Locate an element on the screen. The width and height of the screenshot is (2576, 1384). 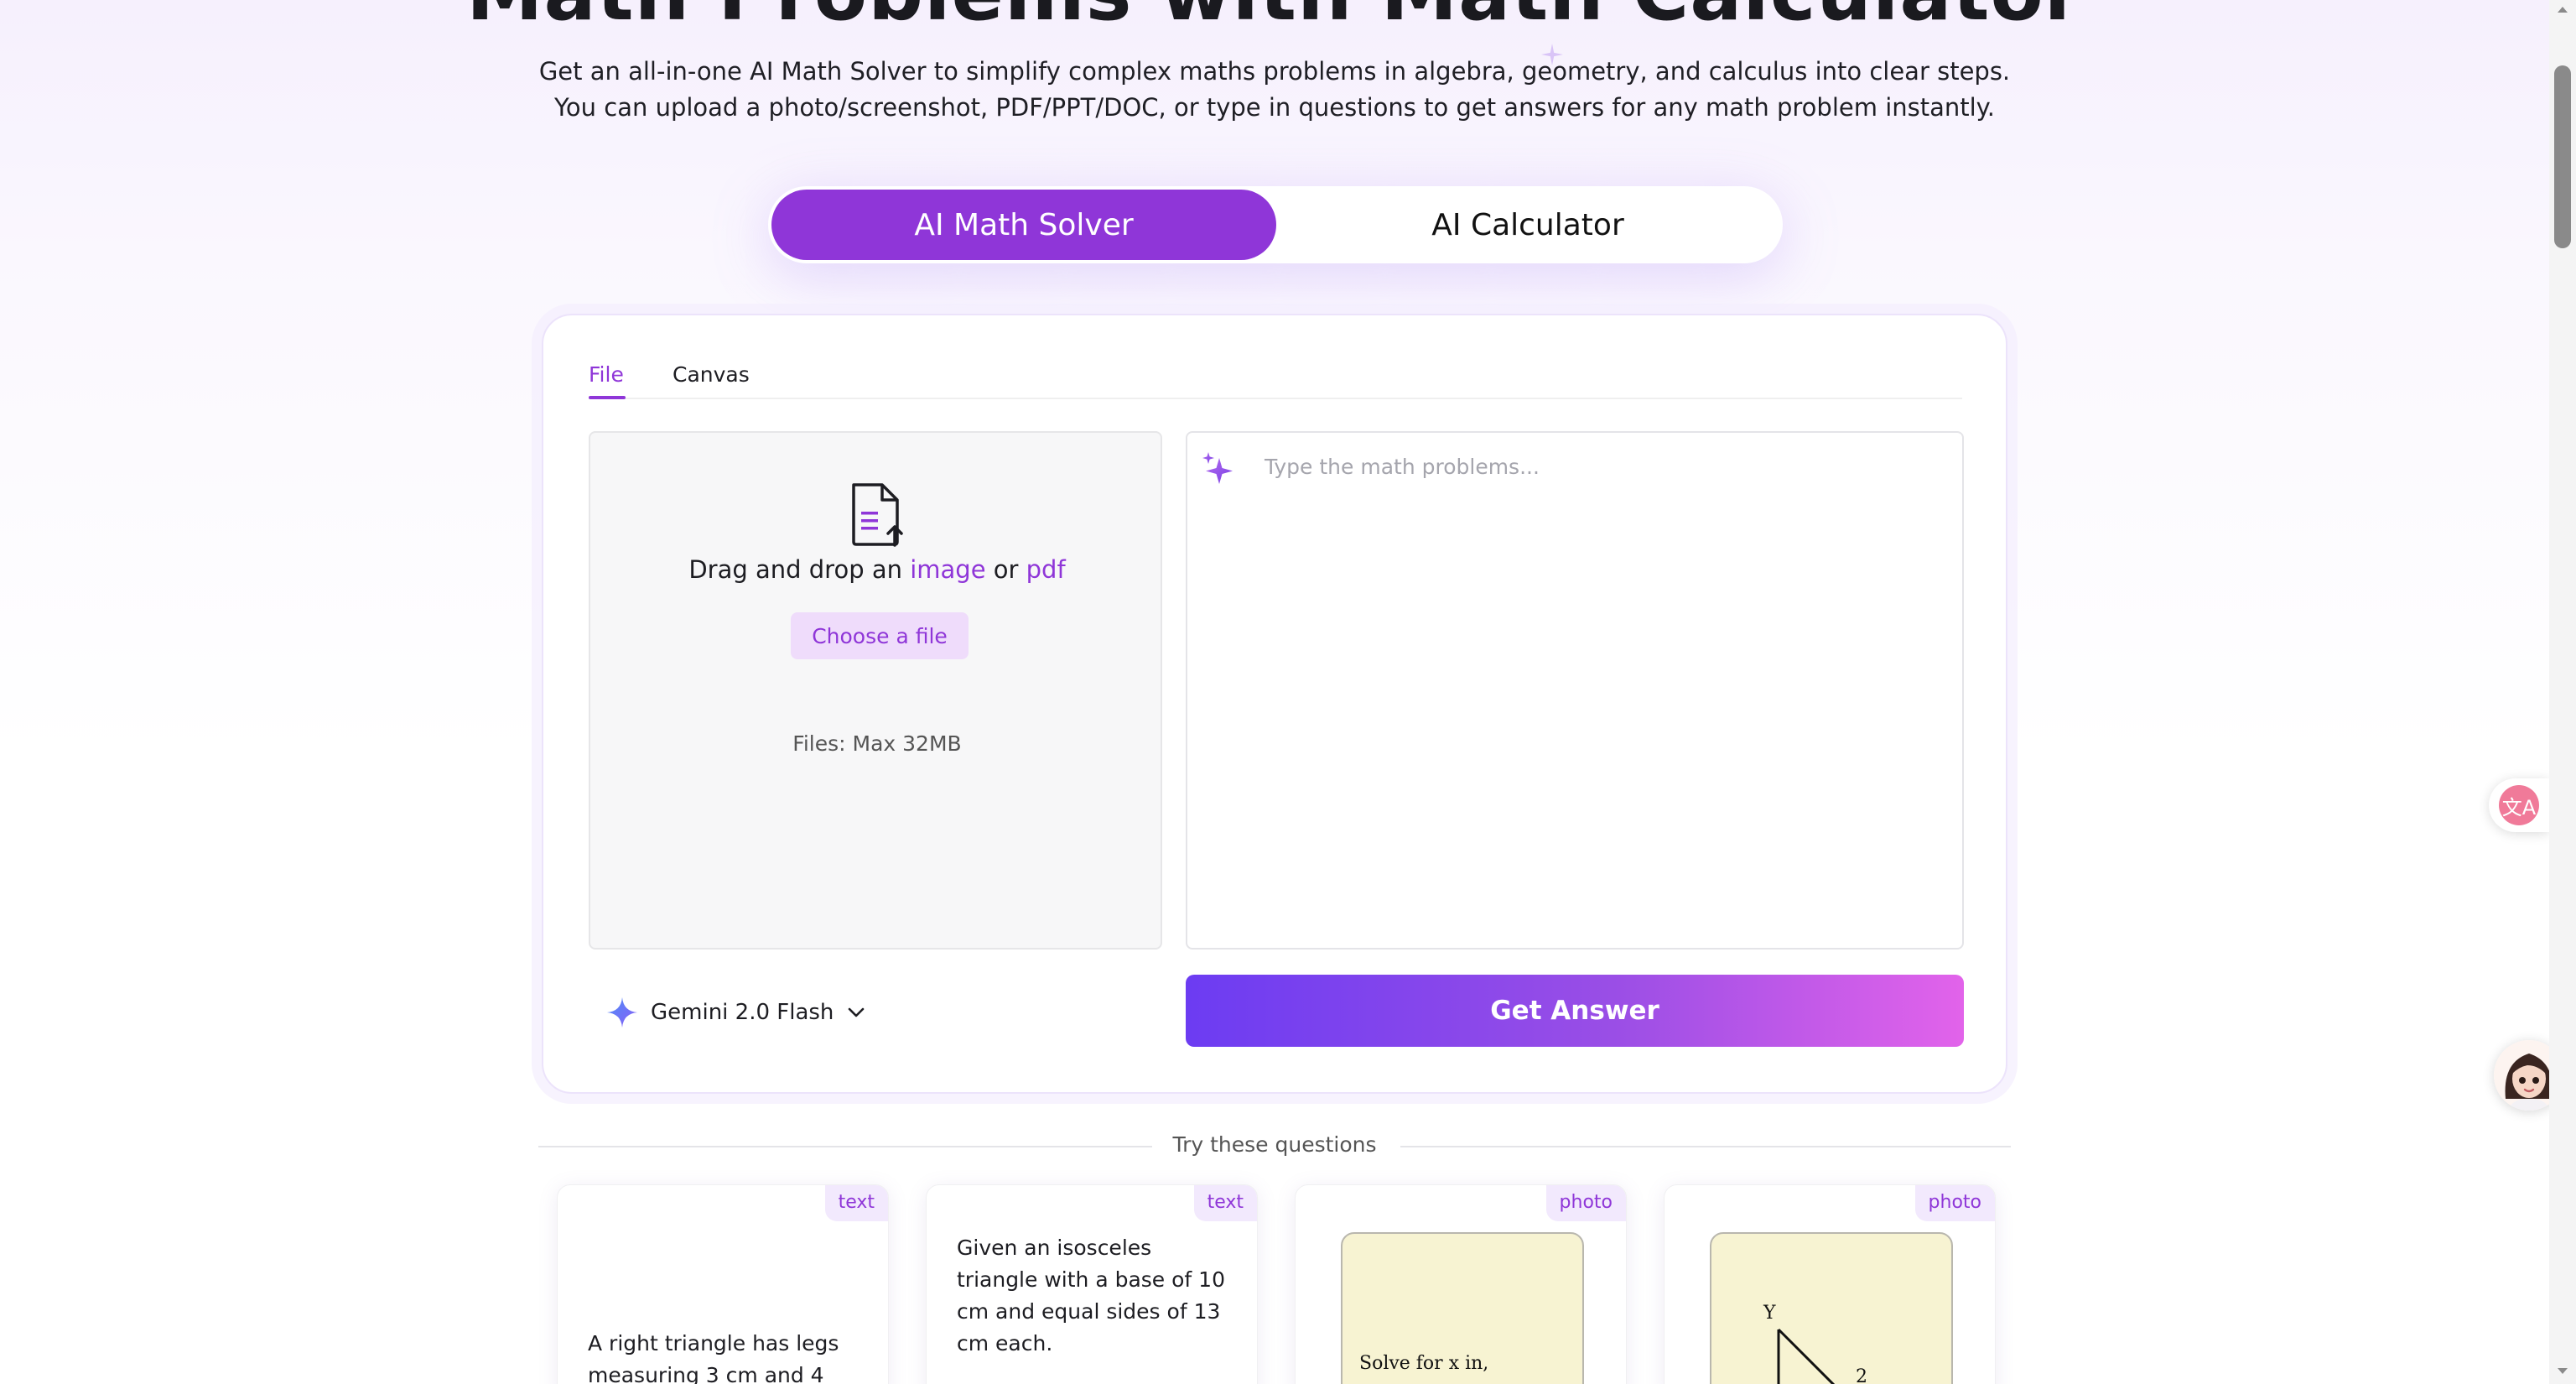
question-photo: Solve for x in, is located at coordinates (1462, 1308).